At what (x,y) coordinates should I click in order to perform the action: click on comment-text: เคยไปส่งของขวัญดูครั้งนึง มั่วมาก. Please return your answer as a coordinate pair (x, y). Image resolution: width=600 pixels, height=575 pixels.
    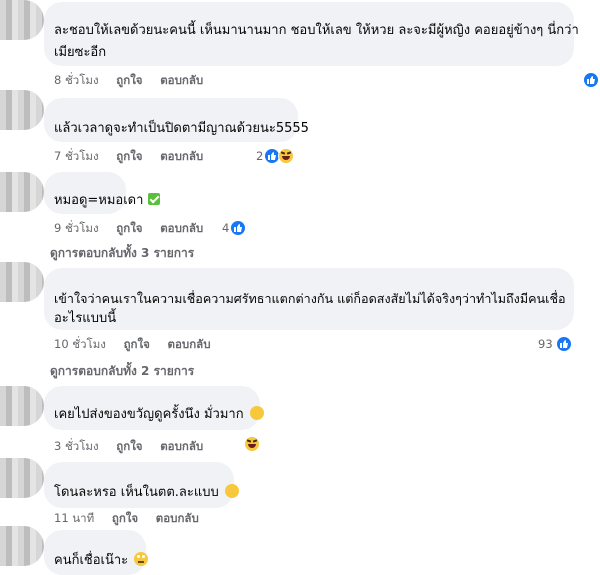
    Looking at the image, I should click on (159, 415).